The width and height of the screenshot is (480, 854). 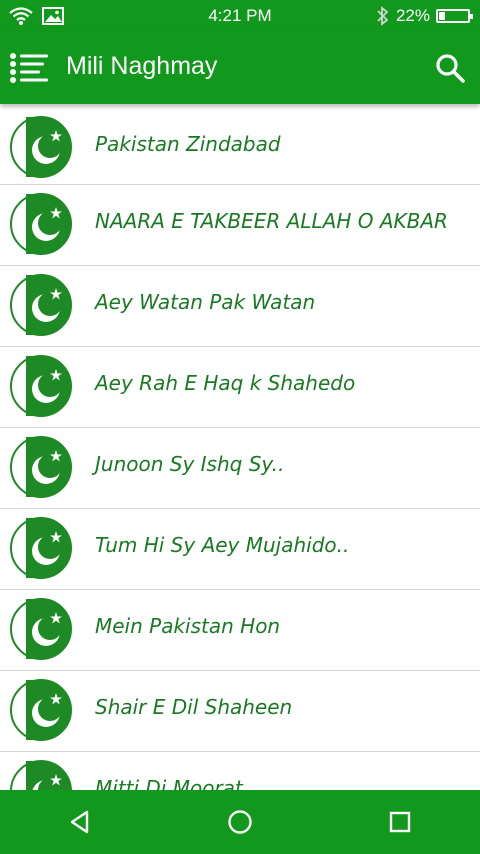 I want to click on song-list-item: Aey Rah E Haq k Shahedo, so click(x=240, y=387).